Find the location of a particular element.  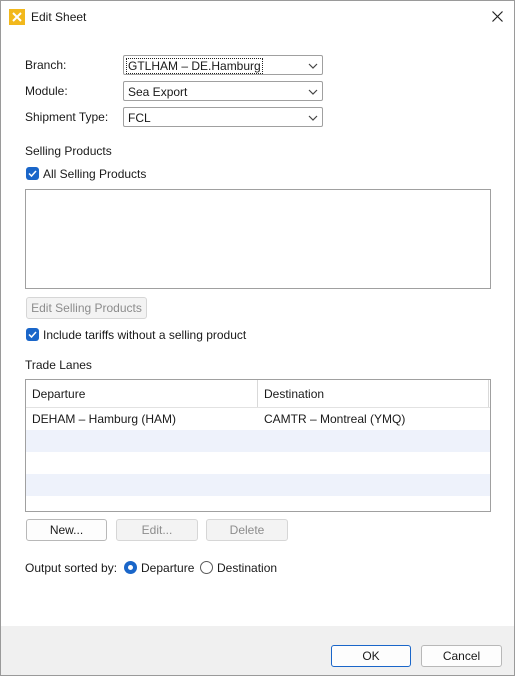

column-header-departure: Departure is located at coordinates (58, 393).